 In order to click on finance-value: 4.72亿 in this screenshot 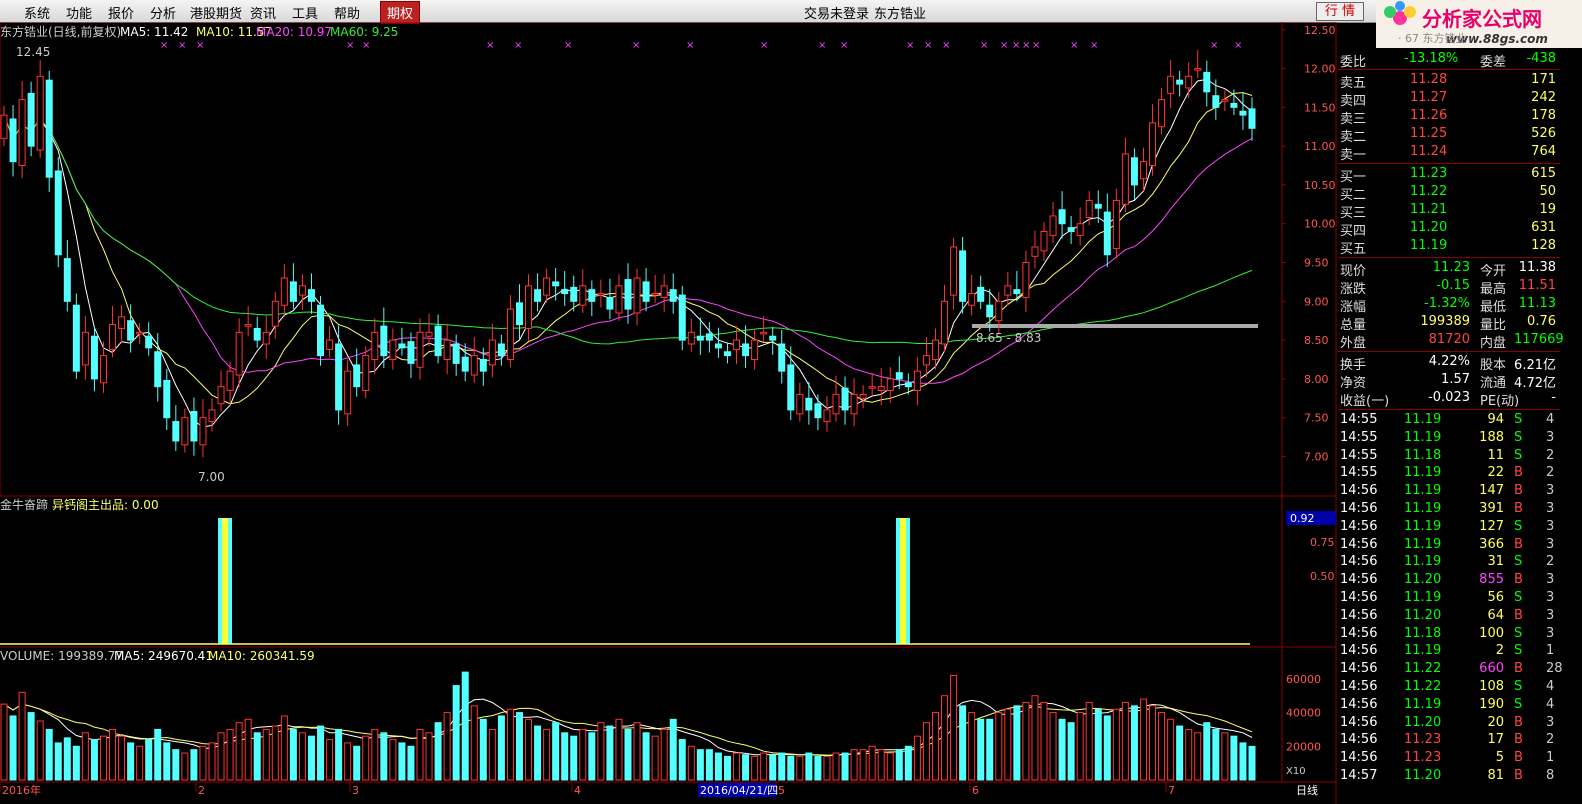, I will do `click(1535, 383)`.